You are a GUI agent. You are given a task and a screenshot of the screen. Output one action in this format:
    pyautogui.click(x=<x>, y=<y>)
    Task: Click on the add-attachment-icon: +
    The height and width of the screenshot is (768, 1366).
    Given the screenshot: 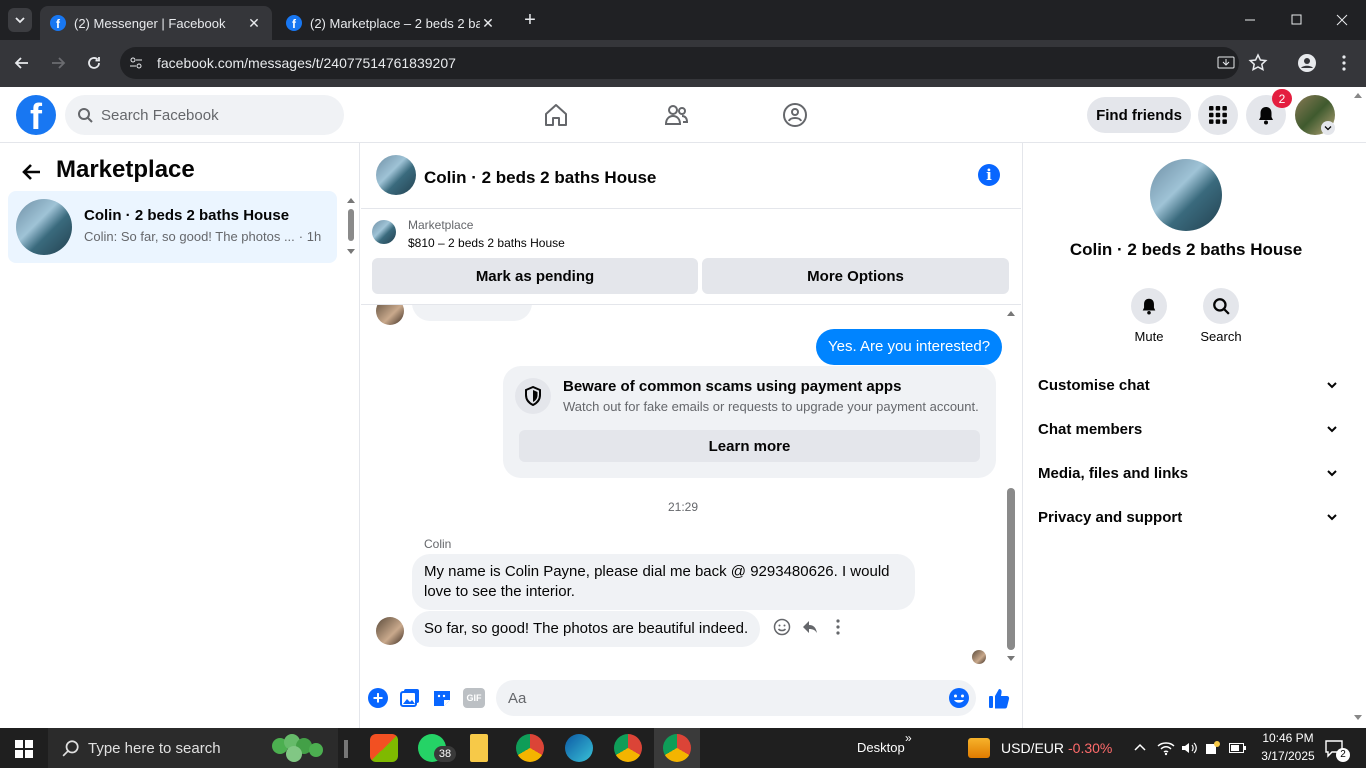 What is the action you would take?
    pyautogui.click(x=378, y=698)
    